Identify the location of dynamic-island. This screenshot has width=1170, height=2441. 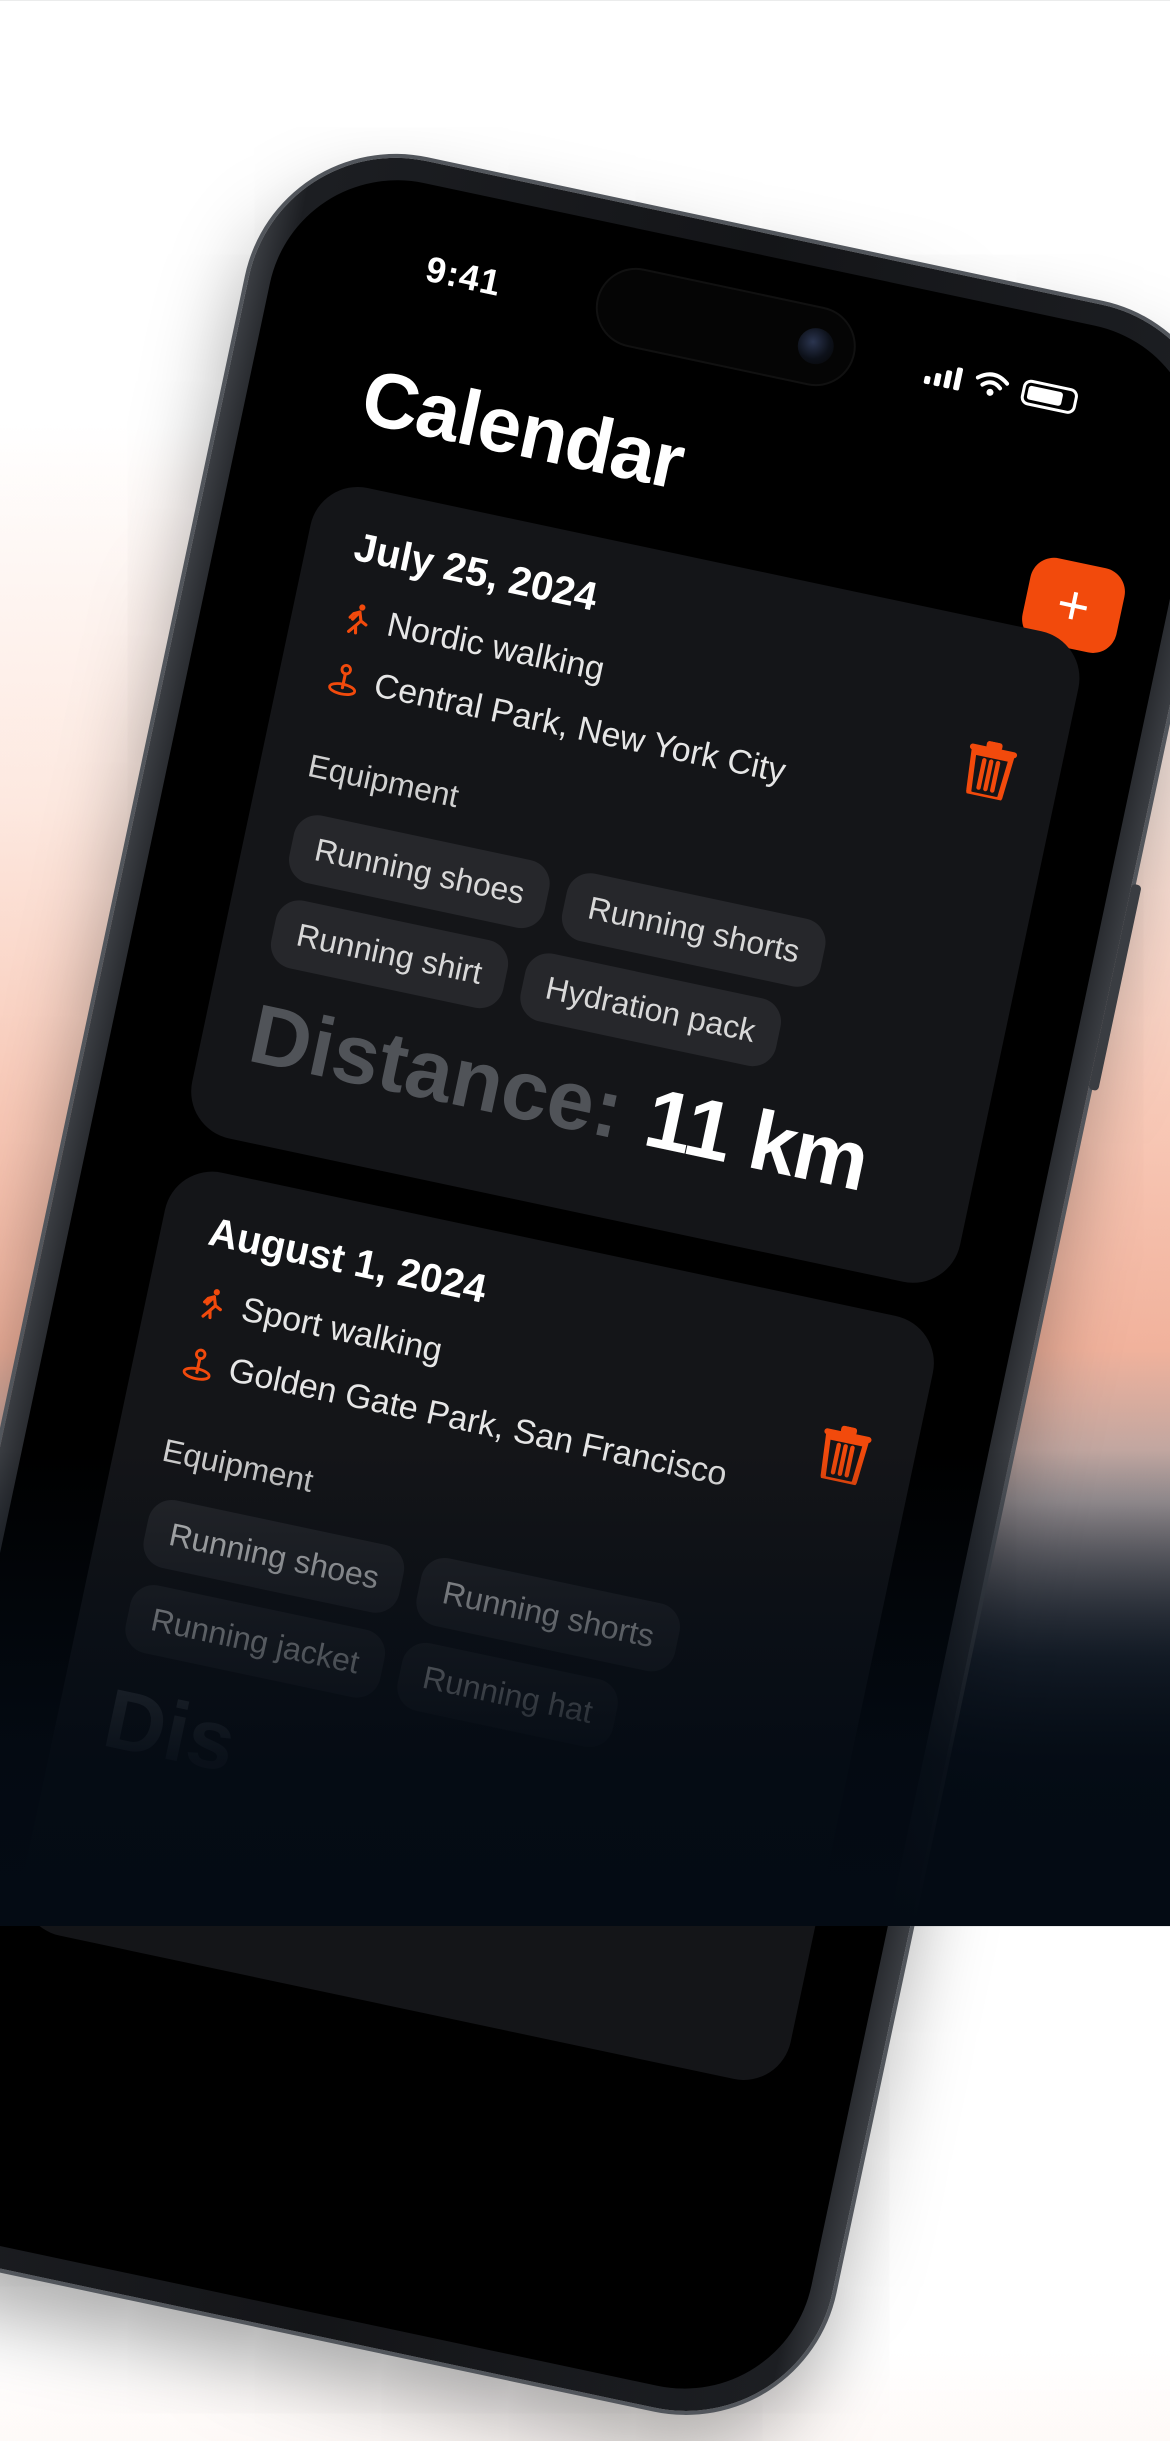
(725, 327).